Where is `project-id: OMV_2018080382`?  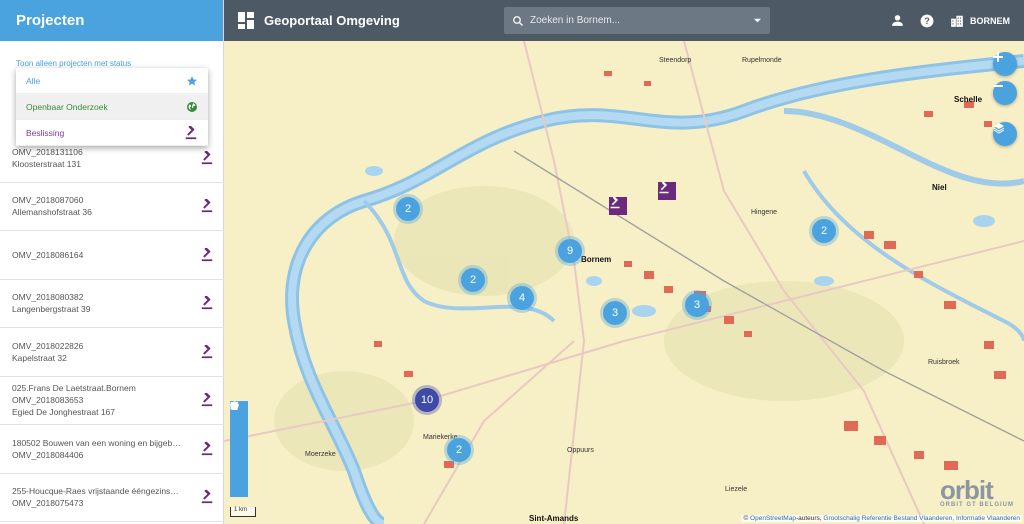
project-id: OMV_2018080382 is located at coordinates (48, 297).